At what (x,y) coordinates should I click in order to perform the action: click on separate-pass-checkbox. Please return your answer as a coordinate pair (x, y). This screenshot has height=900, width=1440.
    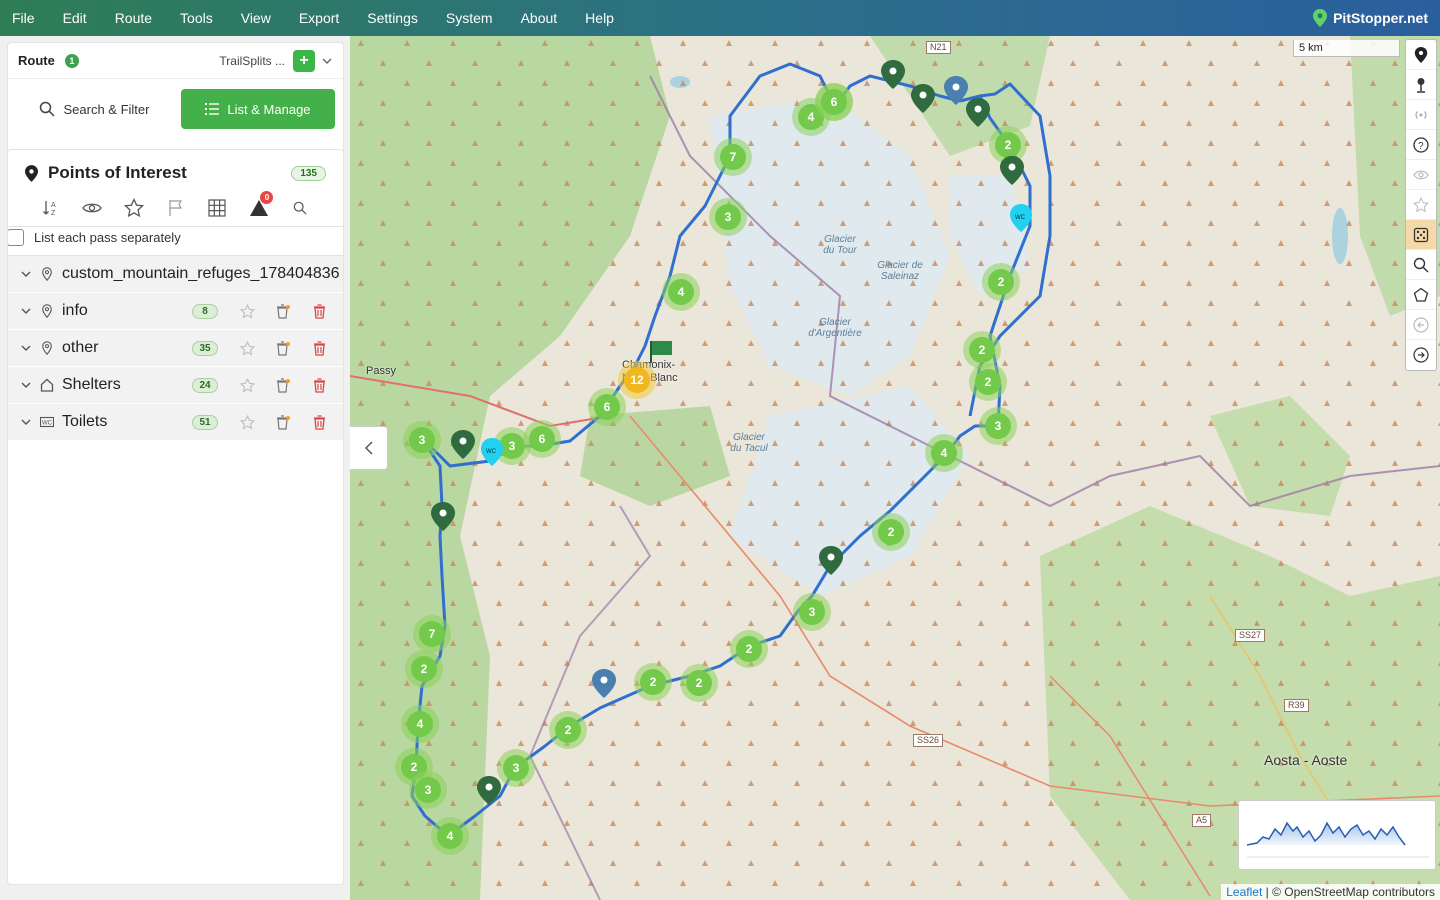
    Looking at the image, I should click on (16, 237).